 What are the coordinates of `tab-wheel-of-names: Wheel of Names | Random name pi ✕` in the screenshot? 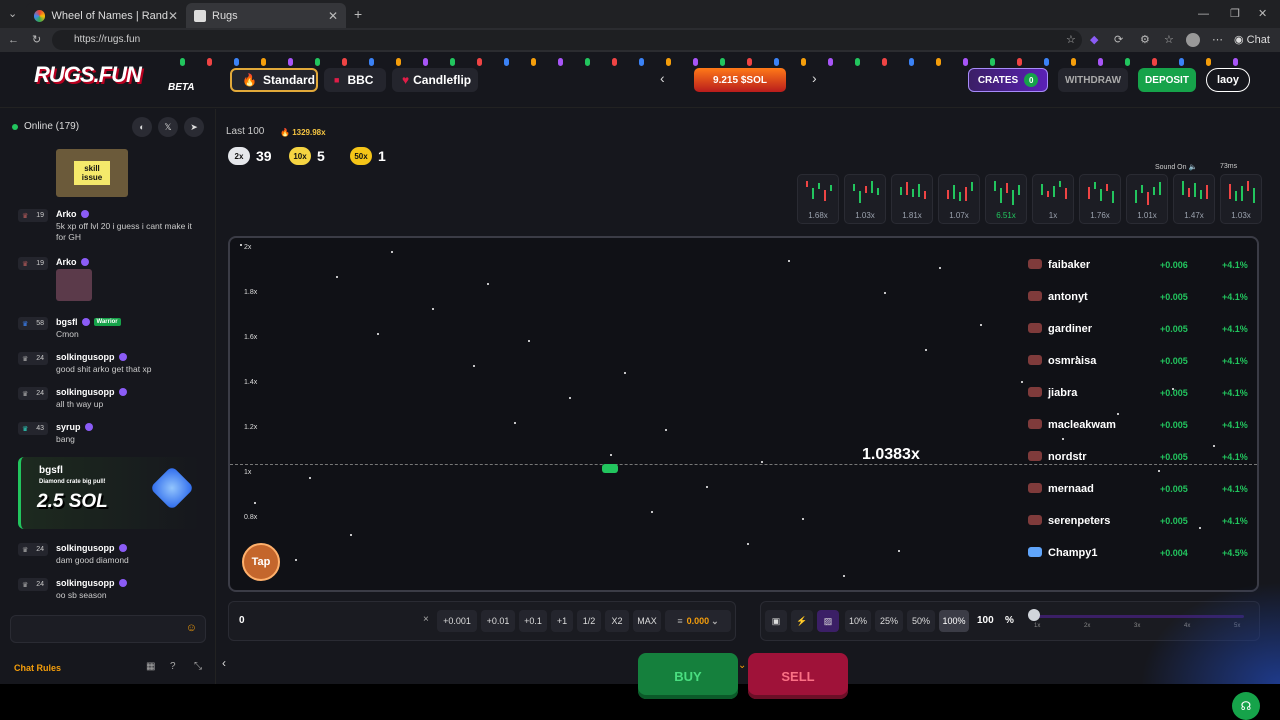 It's located at (106, 15).